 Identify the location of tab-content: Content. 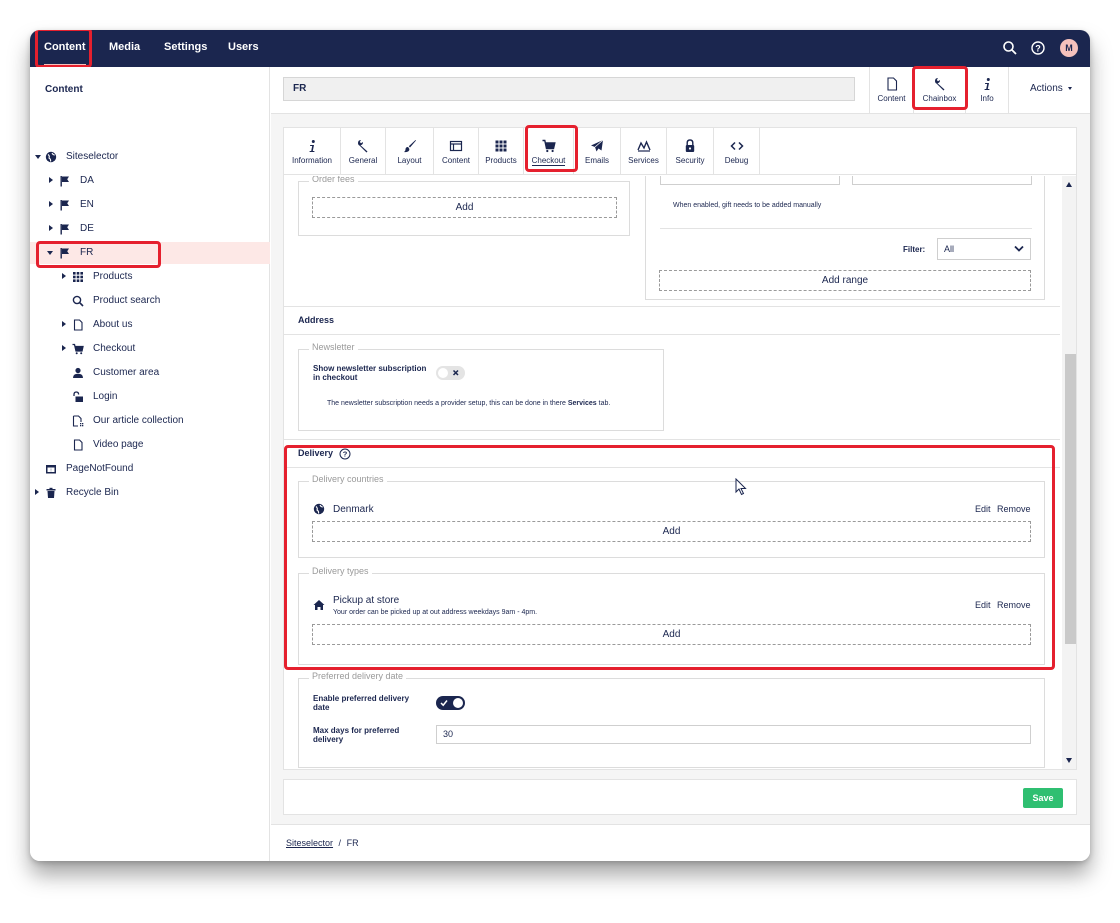
(456, 151).